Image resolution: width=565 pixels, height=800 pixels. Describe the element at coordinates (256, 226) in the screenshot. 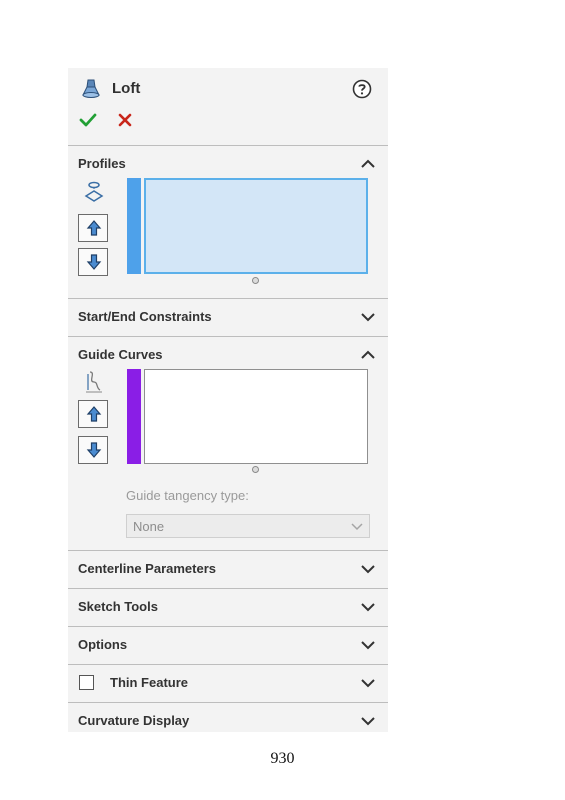

I see `profiles-selection-list` at that location.